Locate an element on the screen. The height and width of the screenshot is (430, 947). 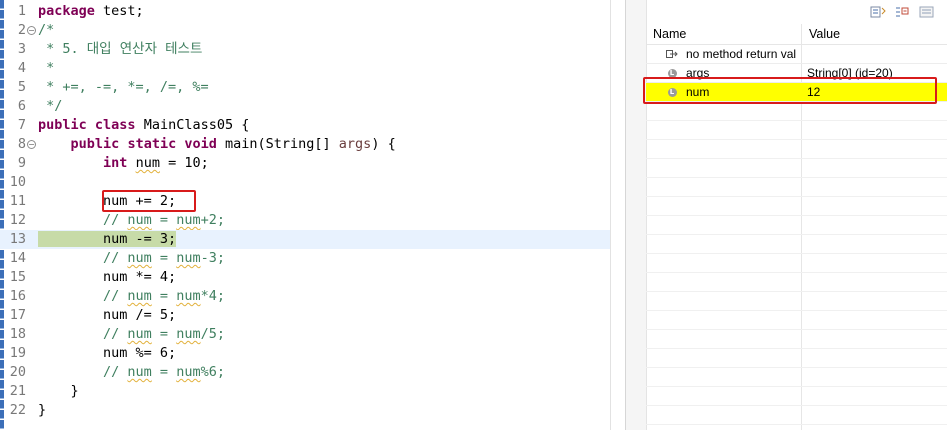
code-text: // num = num/5; is located at coordinates (131, 334).